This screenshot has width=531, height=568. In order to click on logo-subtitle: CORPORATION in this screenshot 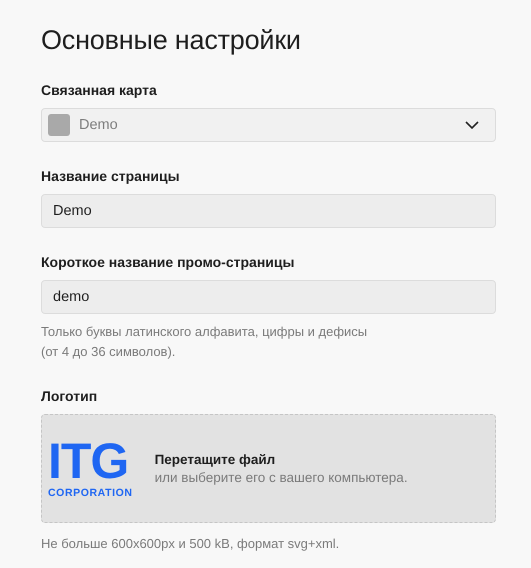, I will do `click(90, 492)`.